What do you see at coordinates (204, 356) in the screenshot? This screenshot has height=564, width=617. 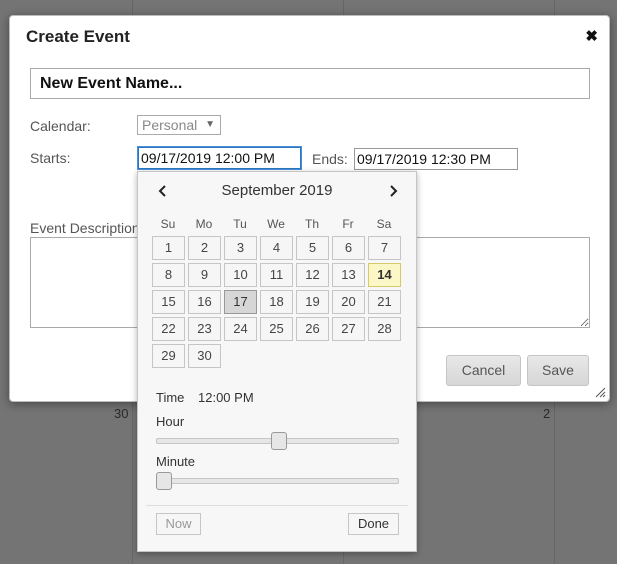 I see `calendar-day: 30` at bounding box center [204, 356].